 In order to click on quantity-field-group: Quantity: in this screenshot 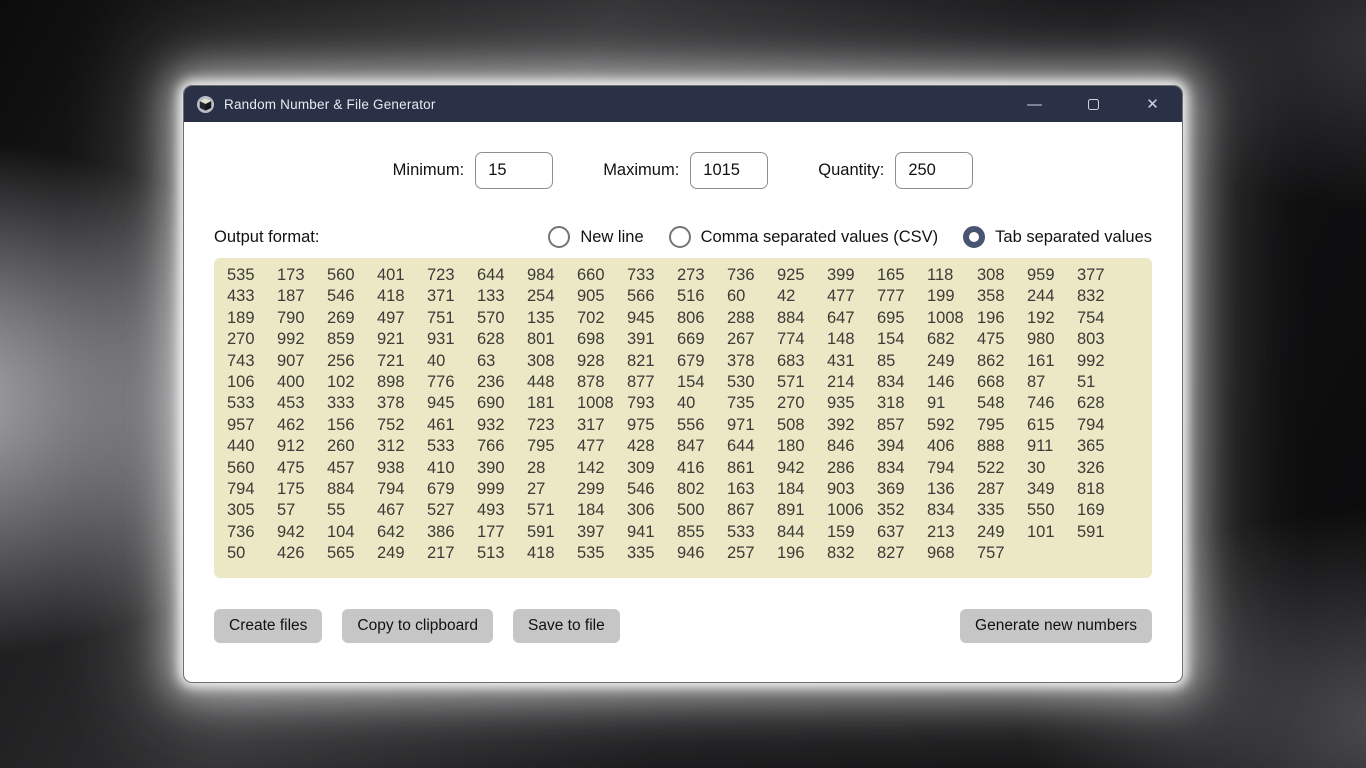, I will do `click(896, 170)`.